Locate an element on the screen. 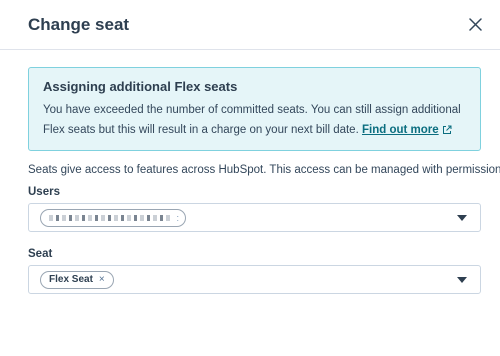 The height and width of the screenshot is (356, 500). dialog-title: Change seat is located at coordinates (79, 24).